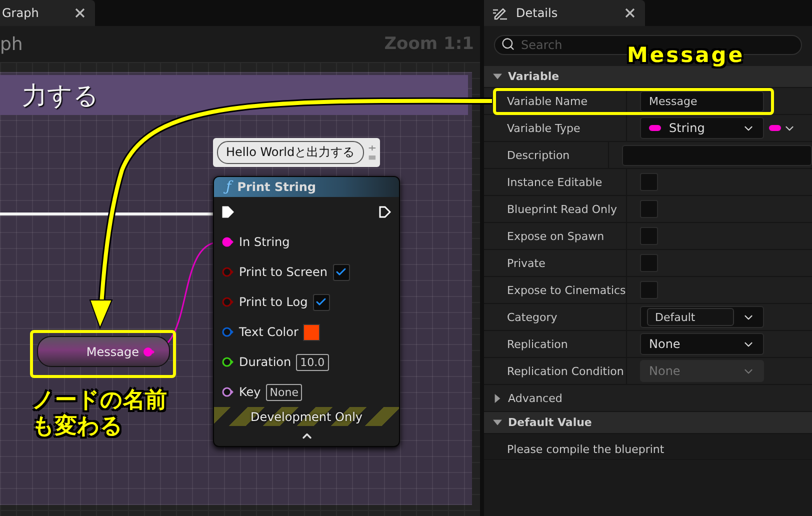 Image resolution: width=812 pixels, height=516 pixels. I want to click on pencil-icon, so click(500, 13).